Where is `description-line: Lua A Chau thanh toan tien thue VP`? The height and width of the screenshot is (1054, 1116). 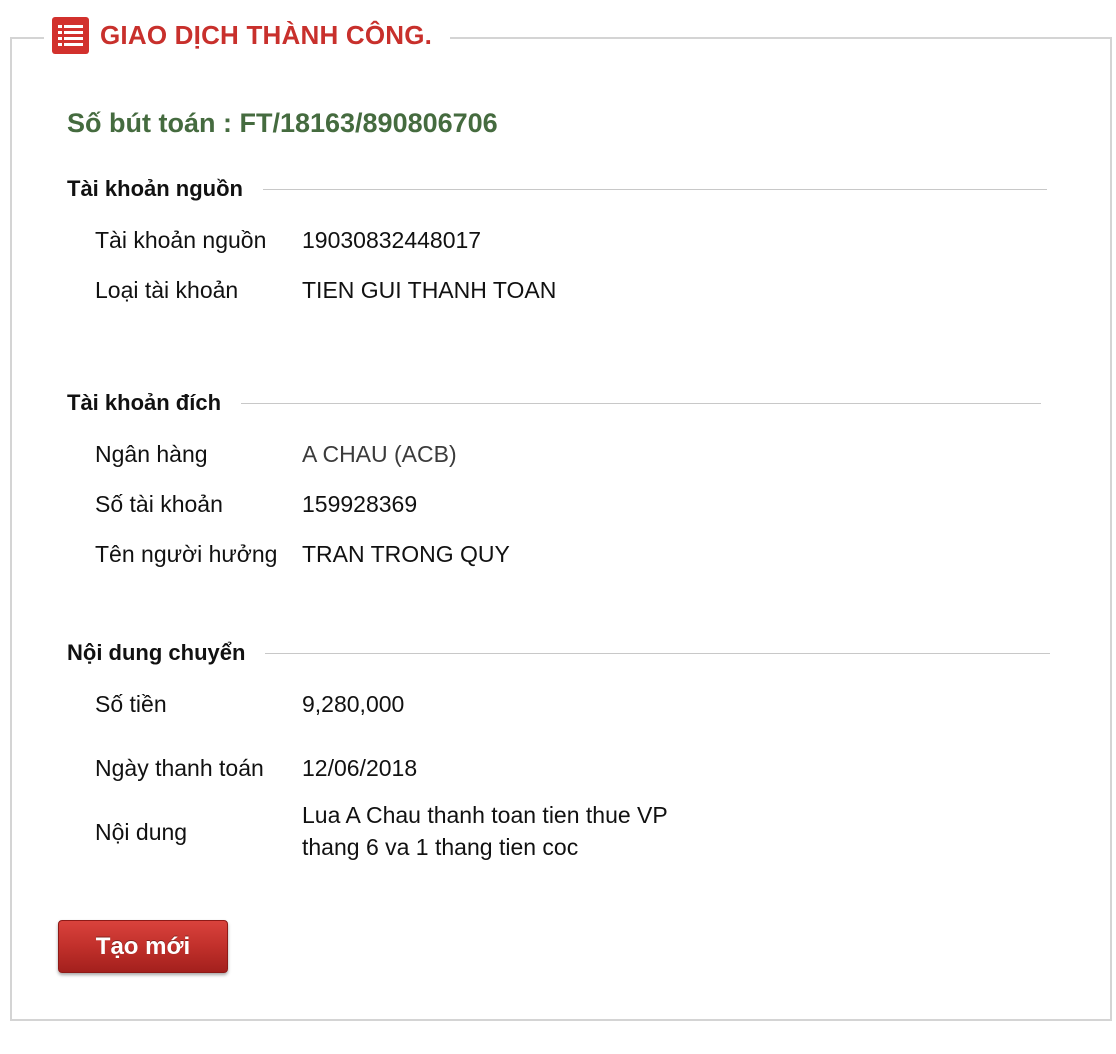 description-line: Lua A Chau thanh toan tien thue VP is located at coordinates (485, 815).